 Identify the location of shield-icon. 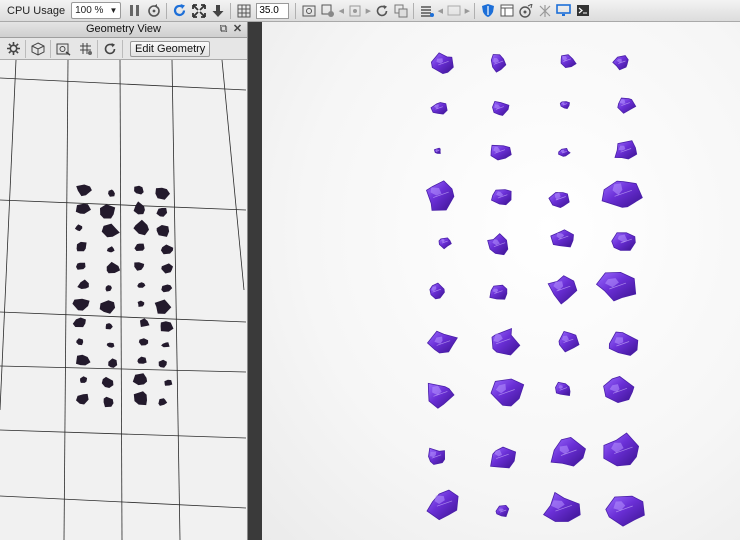
(487, 10).